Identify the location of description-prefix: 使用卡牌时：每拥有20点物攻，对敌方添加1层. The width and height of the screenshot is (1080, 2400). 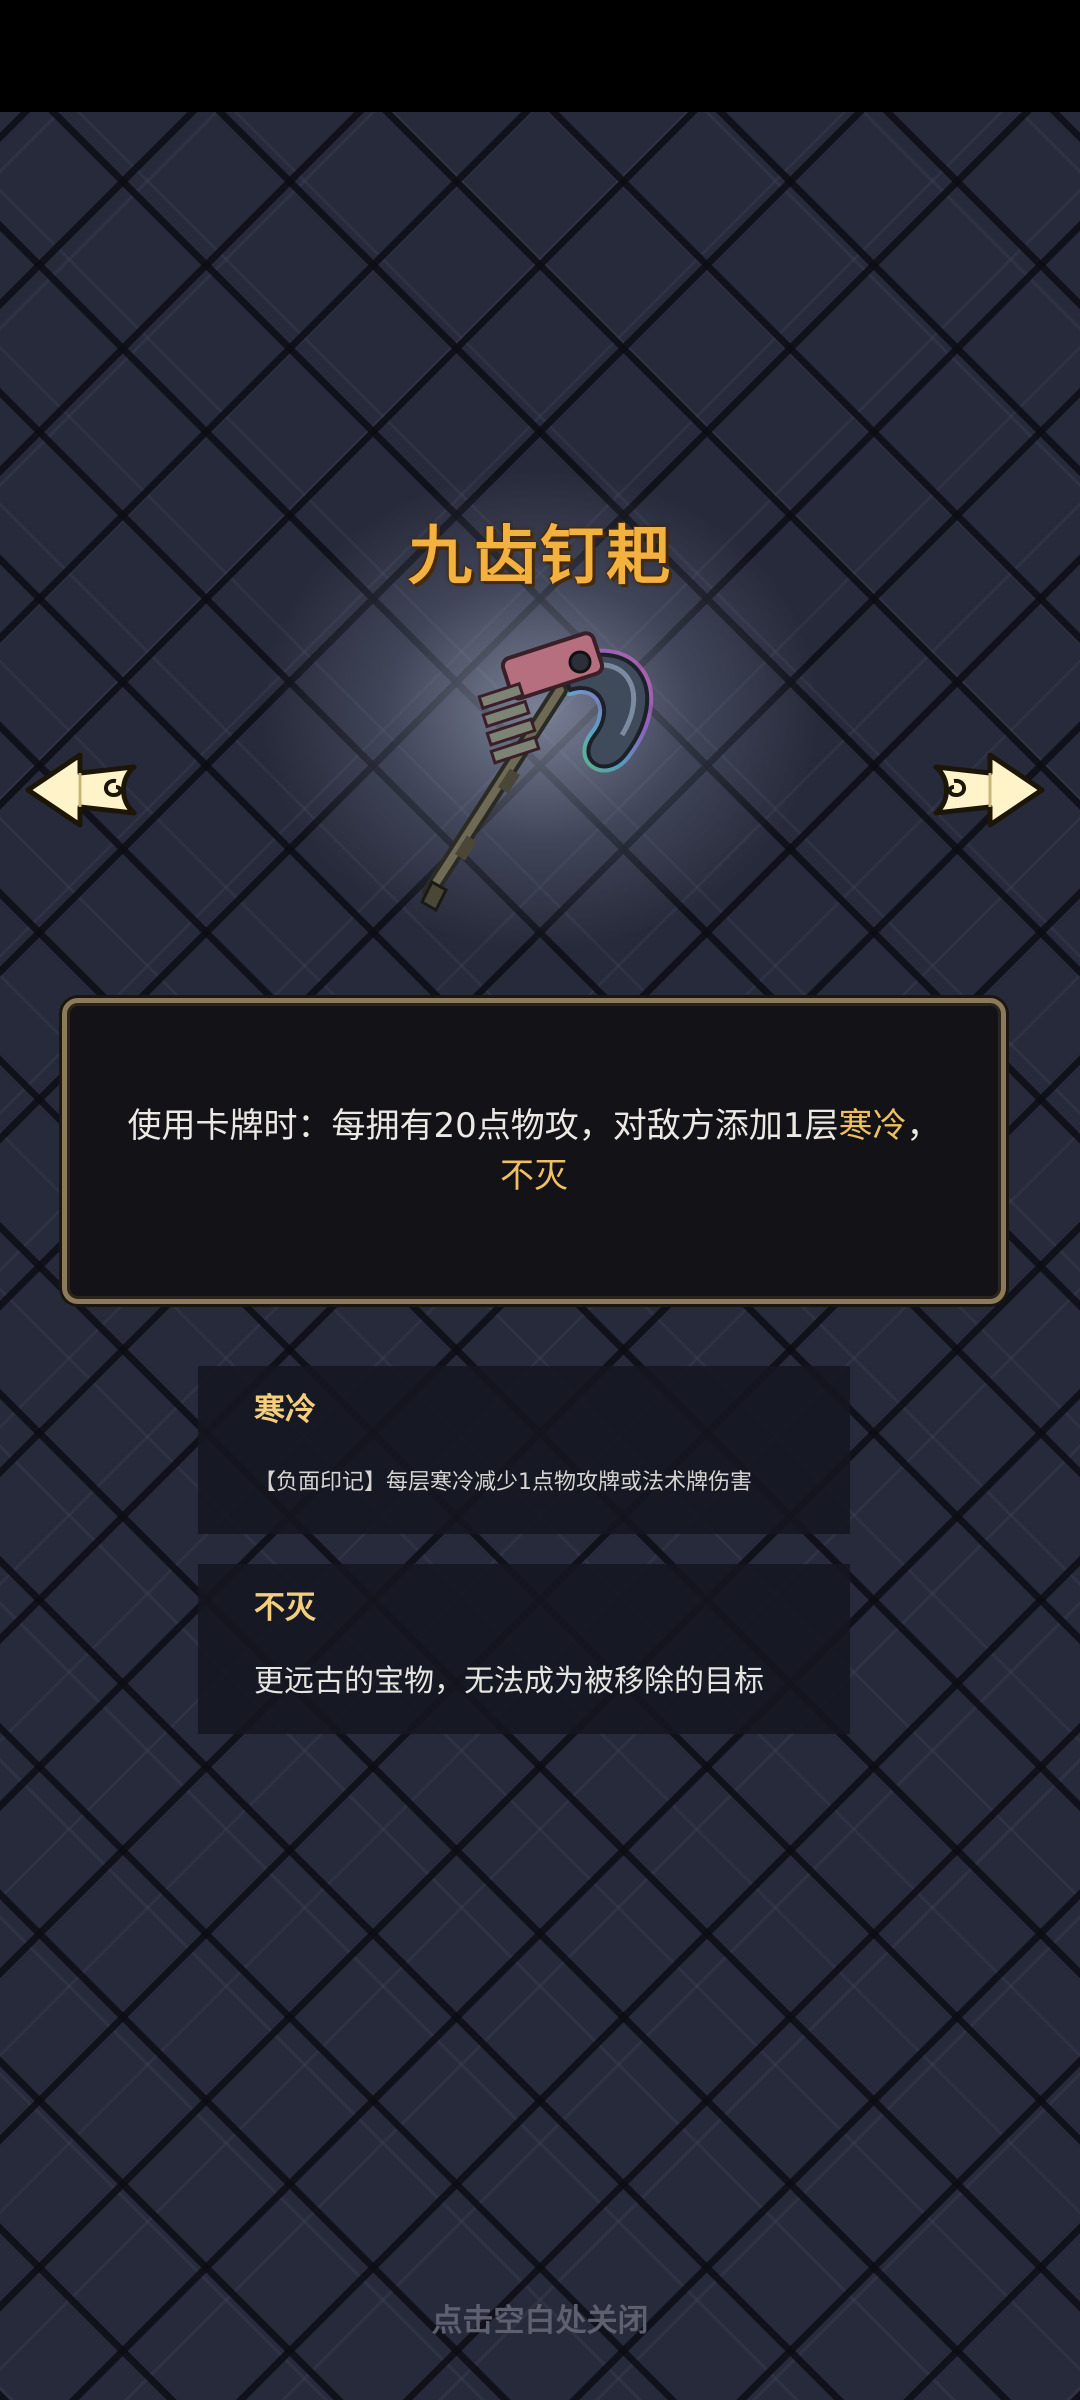
(483, 1126).